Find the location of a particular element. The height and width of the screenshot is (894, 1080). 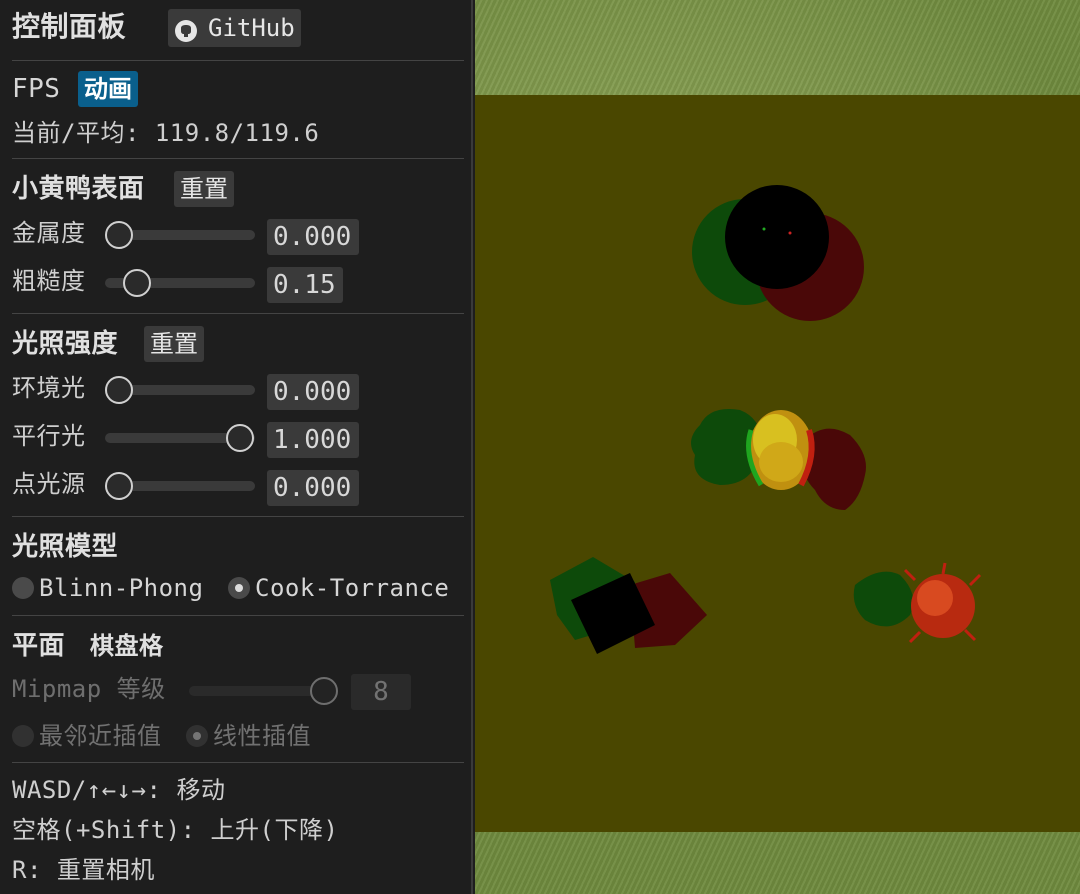

fps-stats-label: 当前/平均: is located at coordinates (76, 133).